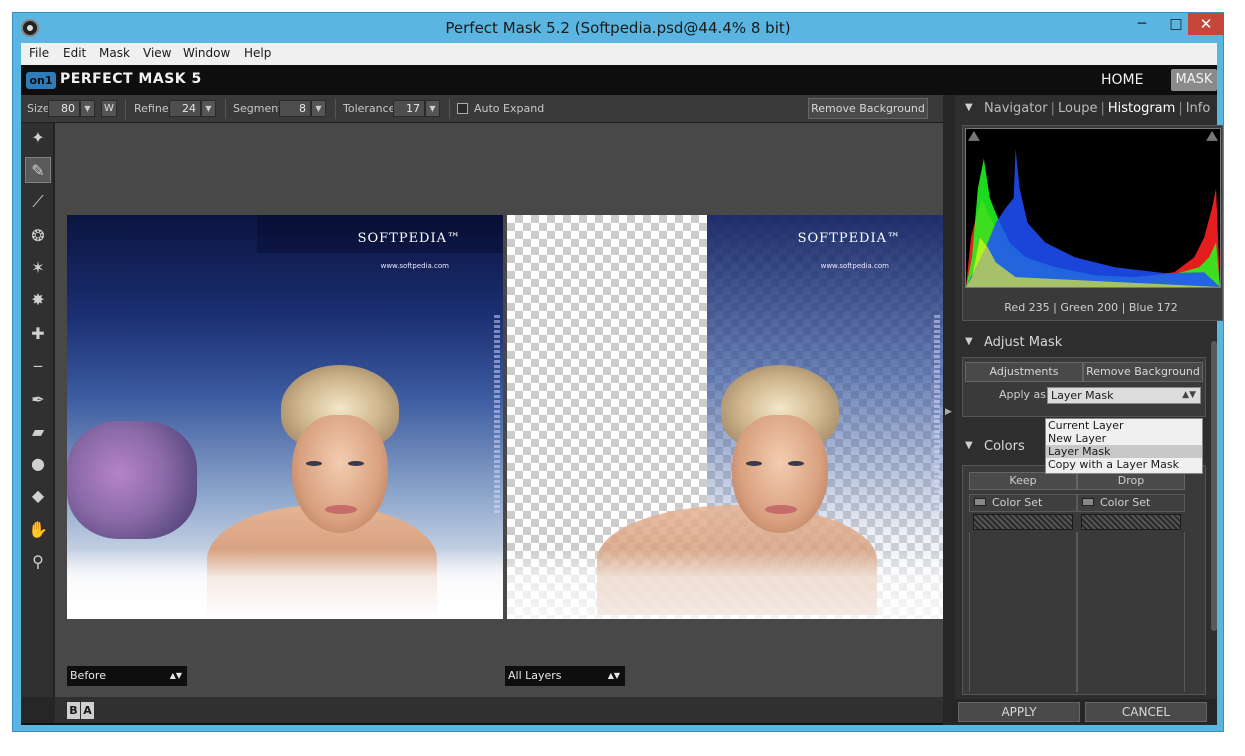  Describe the element at coordinates (565, 676) in the screenshot. I see `after-view-select: All Layers ▲▼` at that location.